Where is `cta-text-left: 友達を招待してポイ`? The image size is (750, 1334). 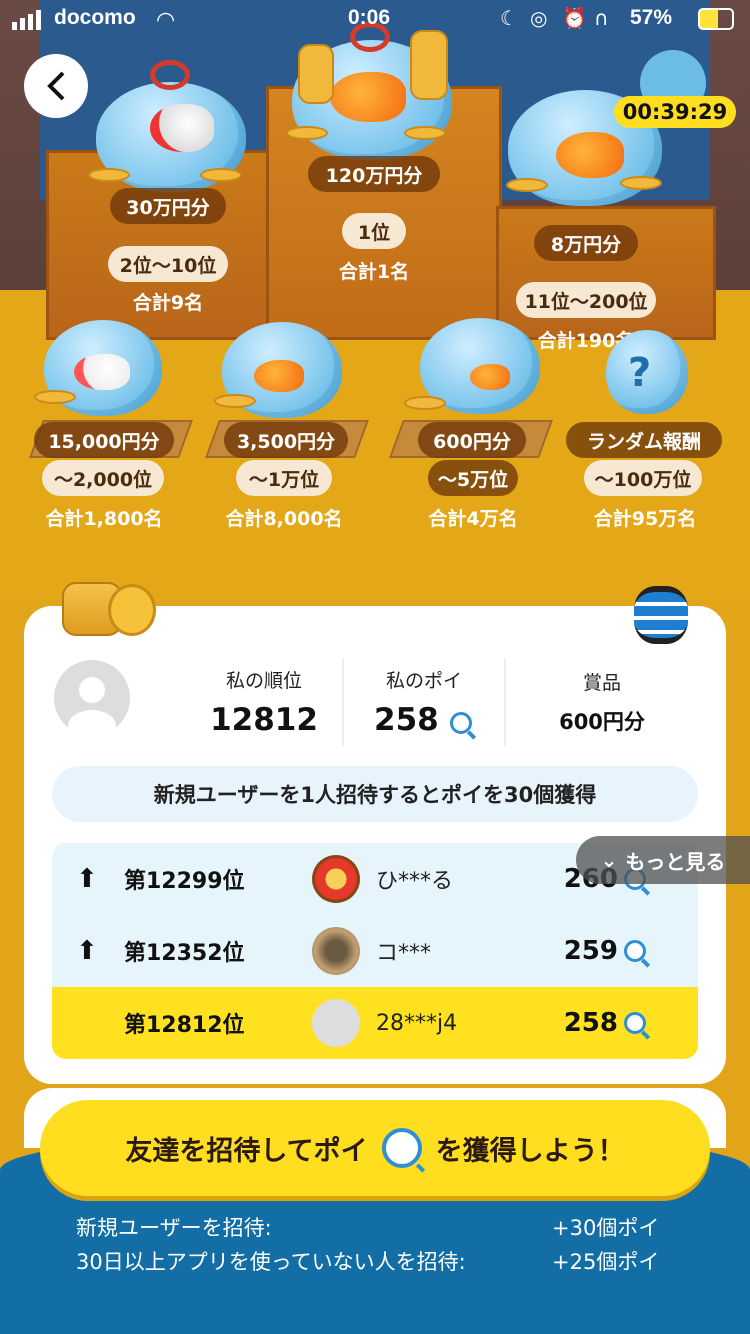 cta-text-left: 友達を招待してポイ is located at coordinates (246, 1151).